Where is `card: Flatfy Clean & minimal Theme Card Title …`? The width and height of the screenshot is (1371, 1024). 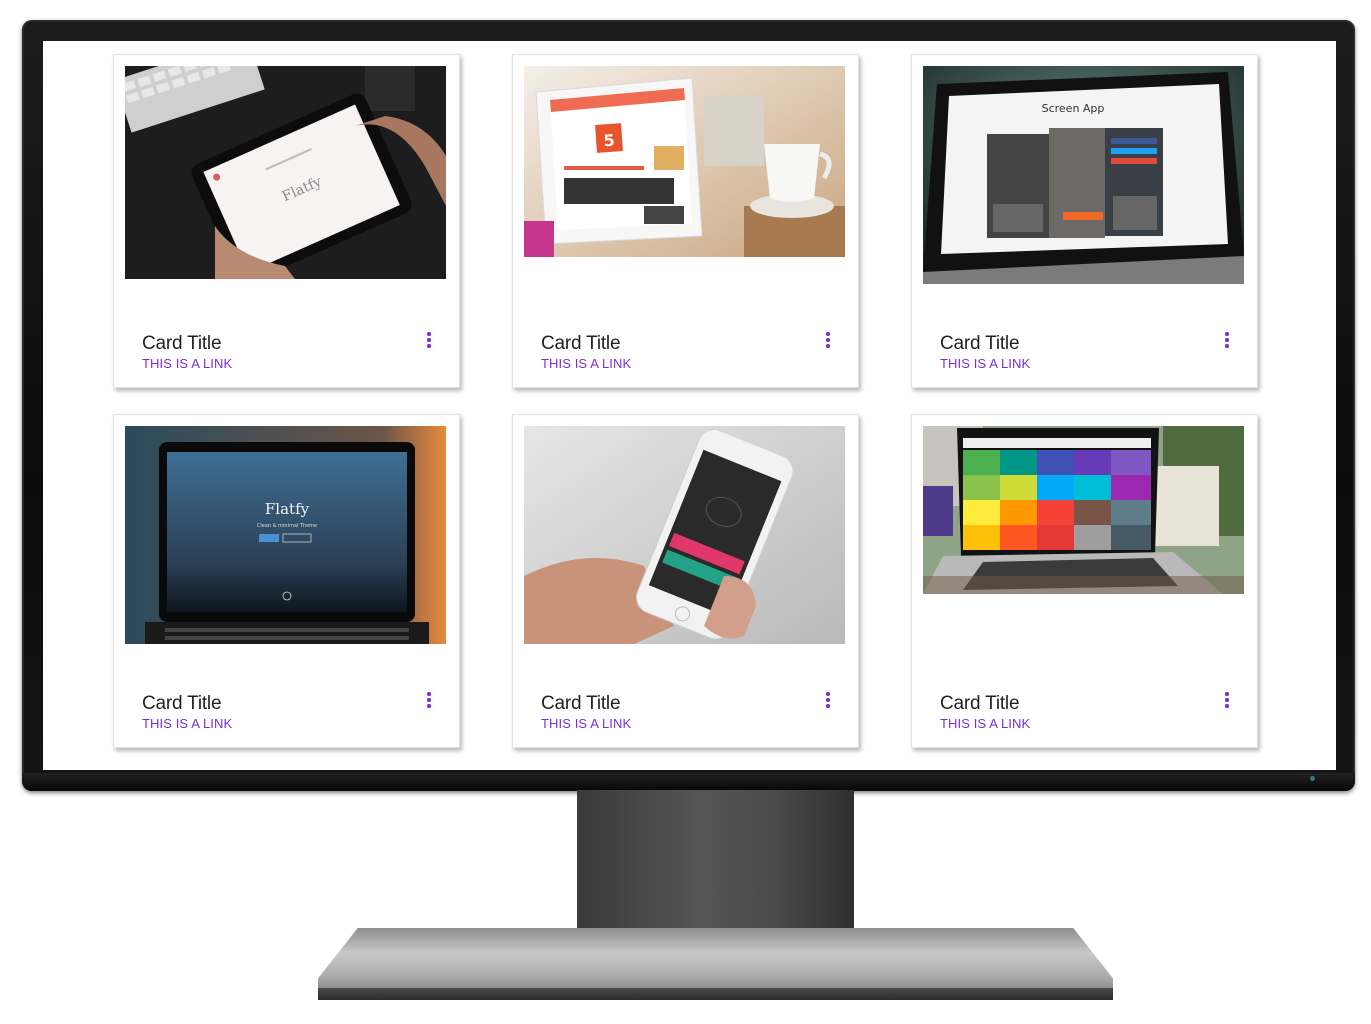 card: Flatfy Clean & minimal Theme Card Title … is located at coordinates (286, 581).